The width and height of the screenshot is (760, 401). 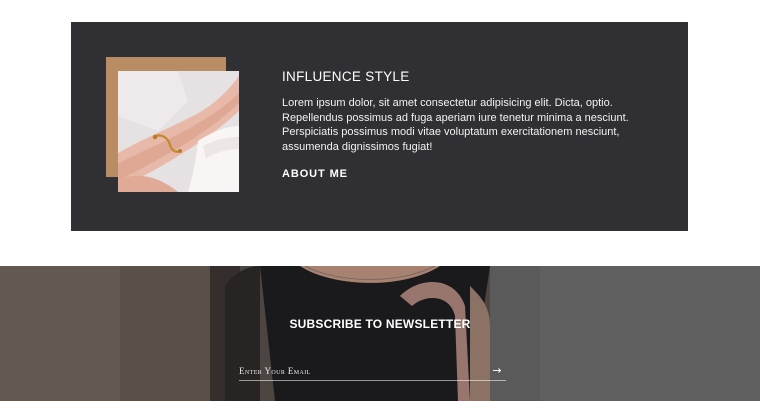 I want to click on newsletter-form: →, so click(x=372, y=371).